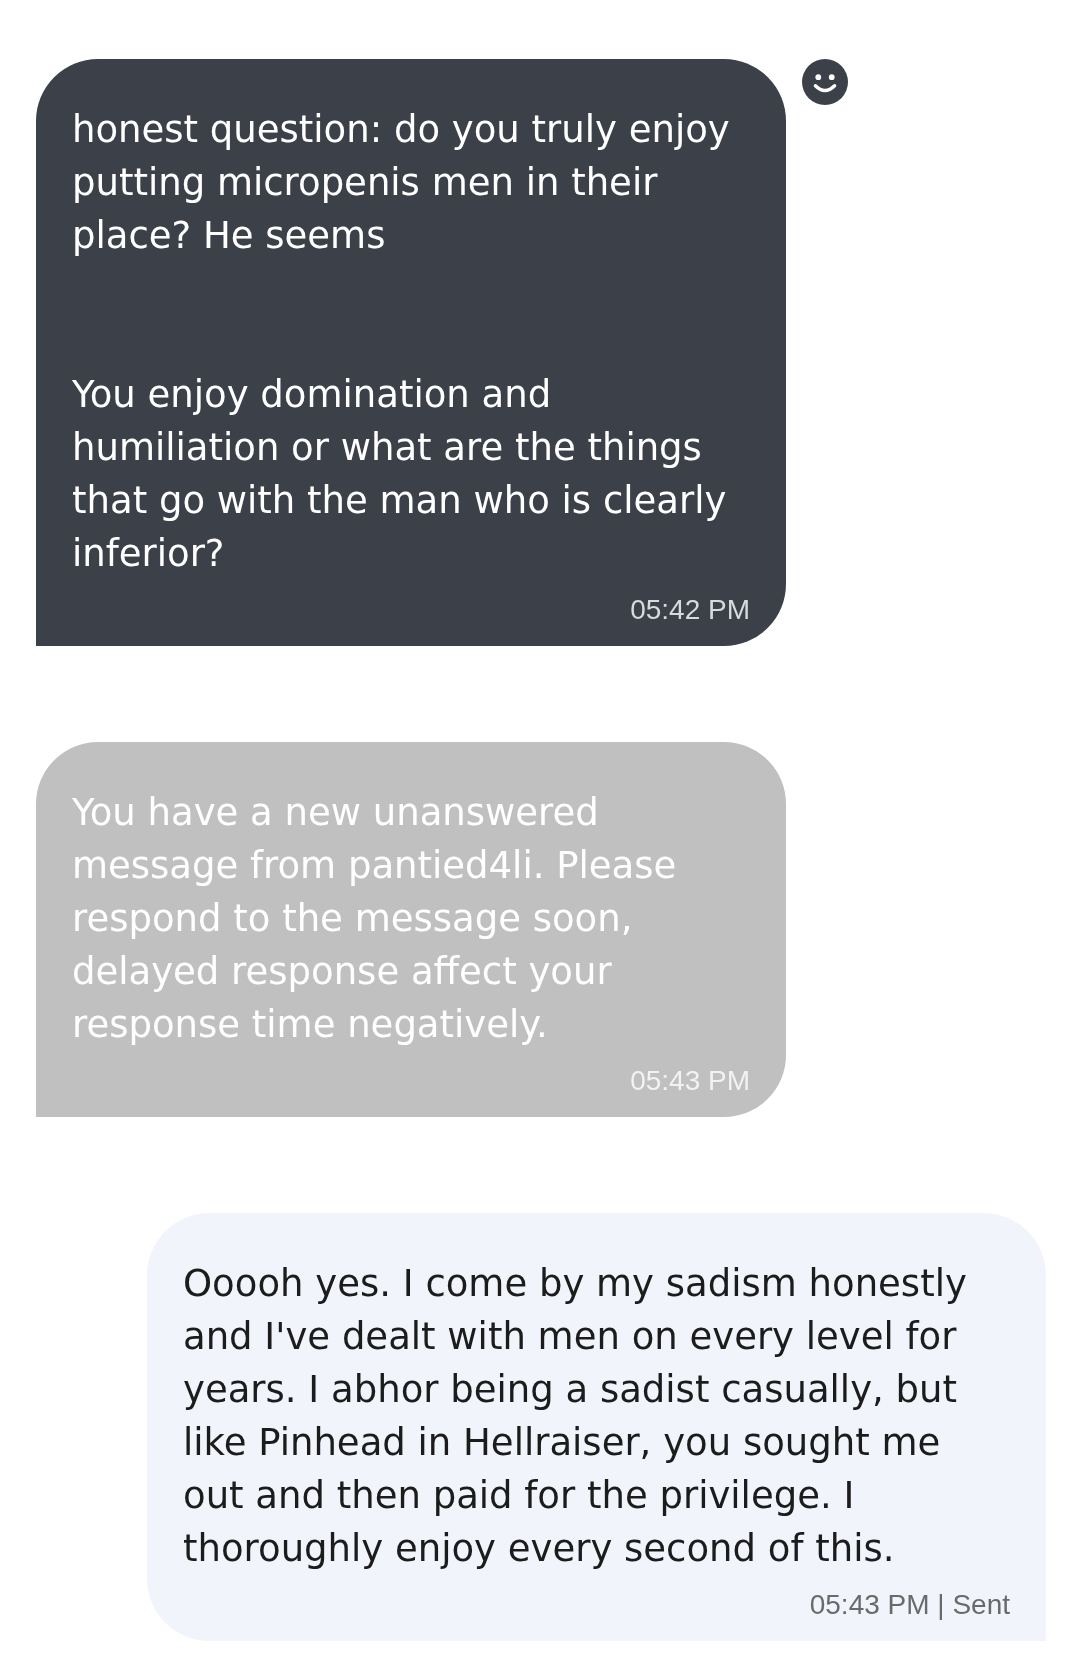  What do you see at coordinates (375, 919) in the screenshot?
I see `message-text: You have a new unanswered message from pantied4li. Please respond to the message soon, delayed response affect your response time negatively.` at bounding box center [375, 919].